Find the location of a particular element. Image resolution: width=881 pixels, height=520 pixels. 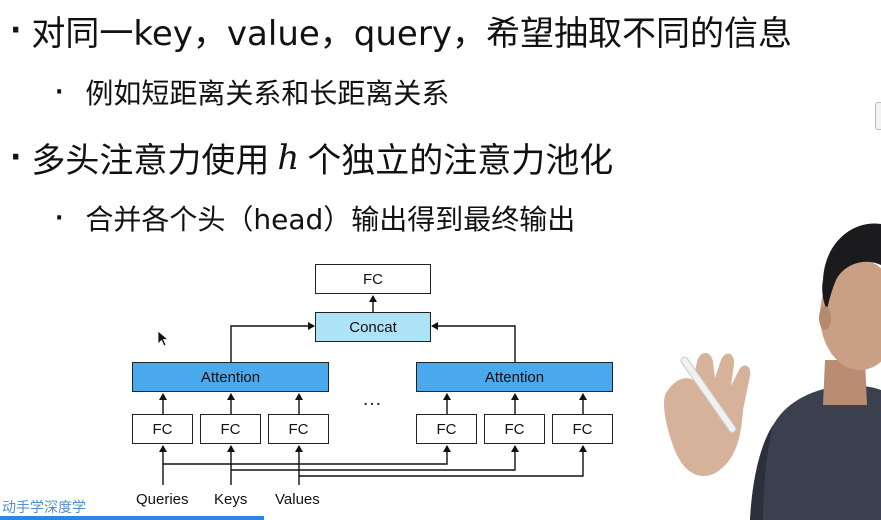

input-label-keys: Keys is located at coordinates (231, 499).